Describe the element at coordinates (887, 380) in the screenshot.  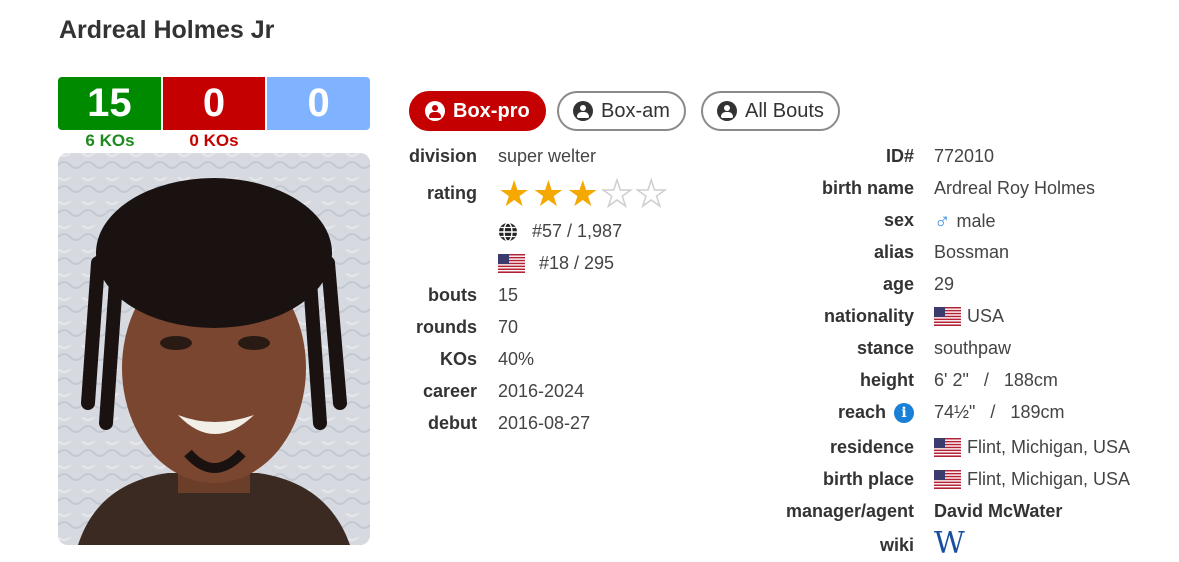
I see `height-label: height` at that location.